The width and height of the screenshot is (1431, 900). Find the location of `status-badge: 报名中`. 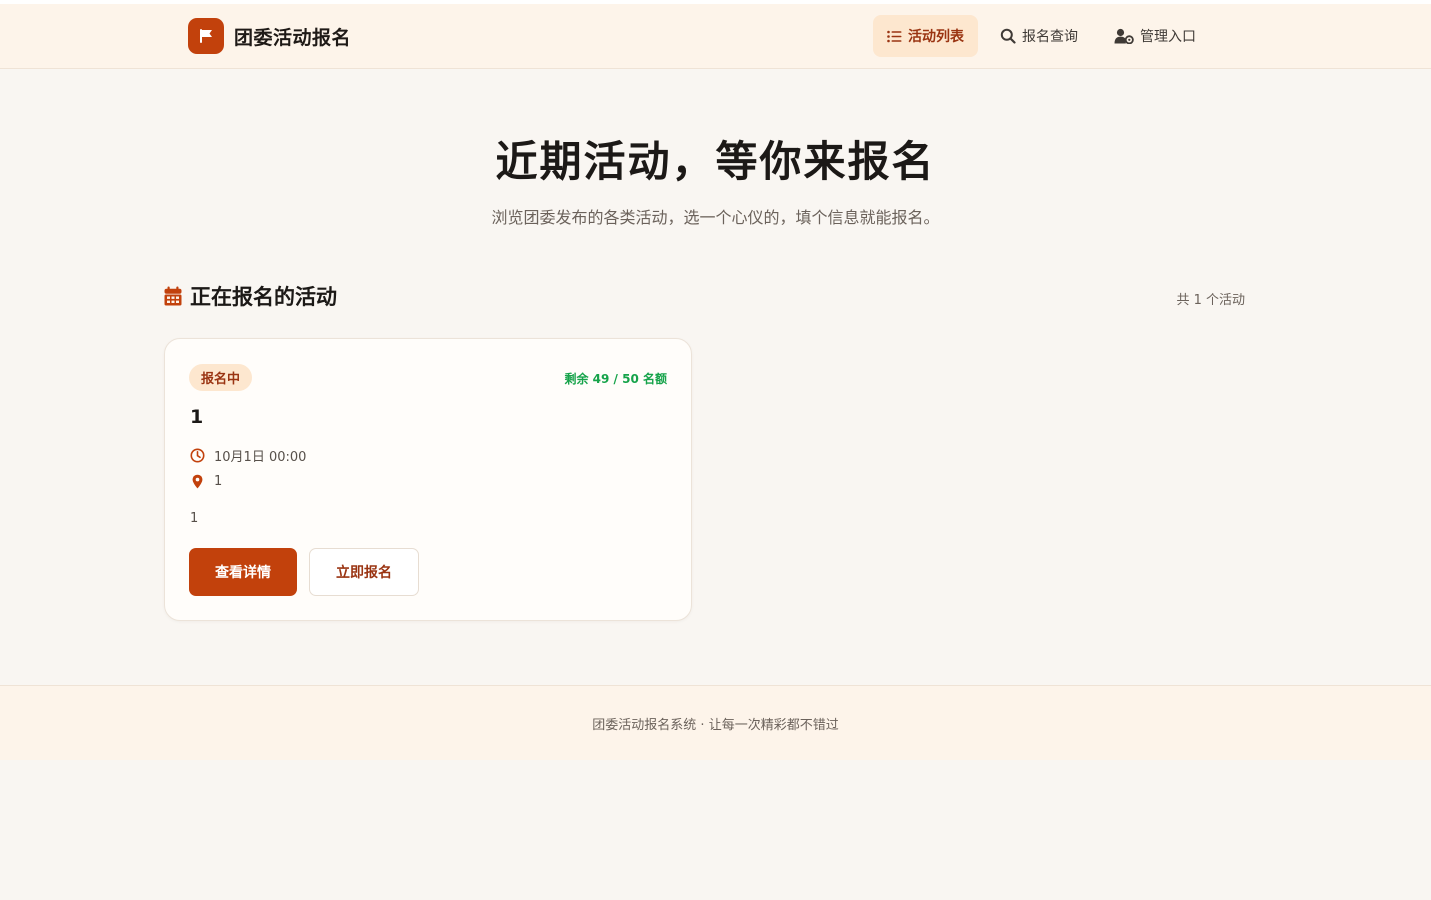

status-badge: 报名中 is located at coordinates (221, 377).